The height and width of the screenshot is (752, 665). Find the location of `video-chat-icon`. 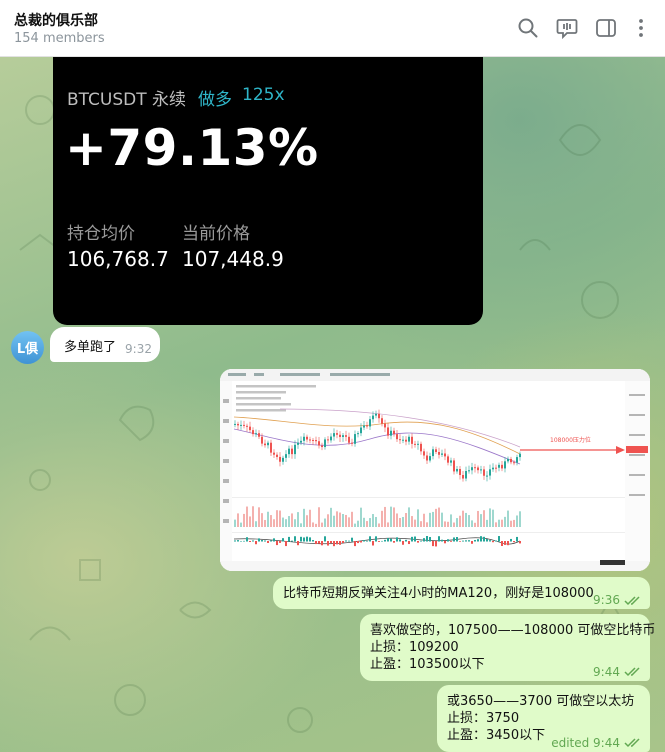

video-chat-icon is located at coordinates (567, 28).